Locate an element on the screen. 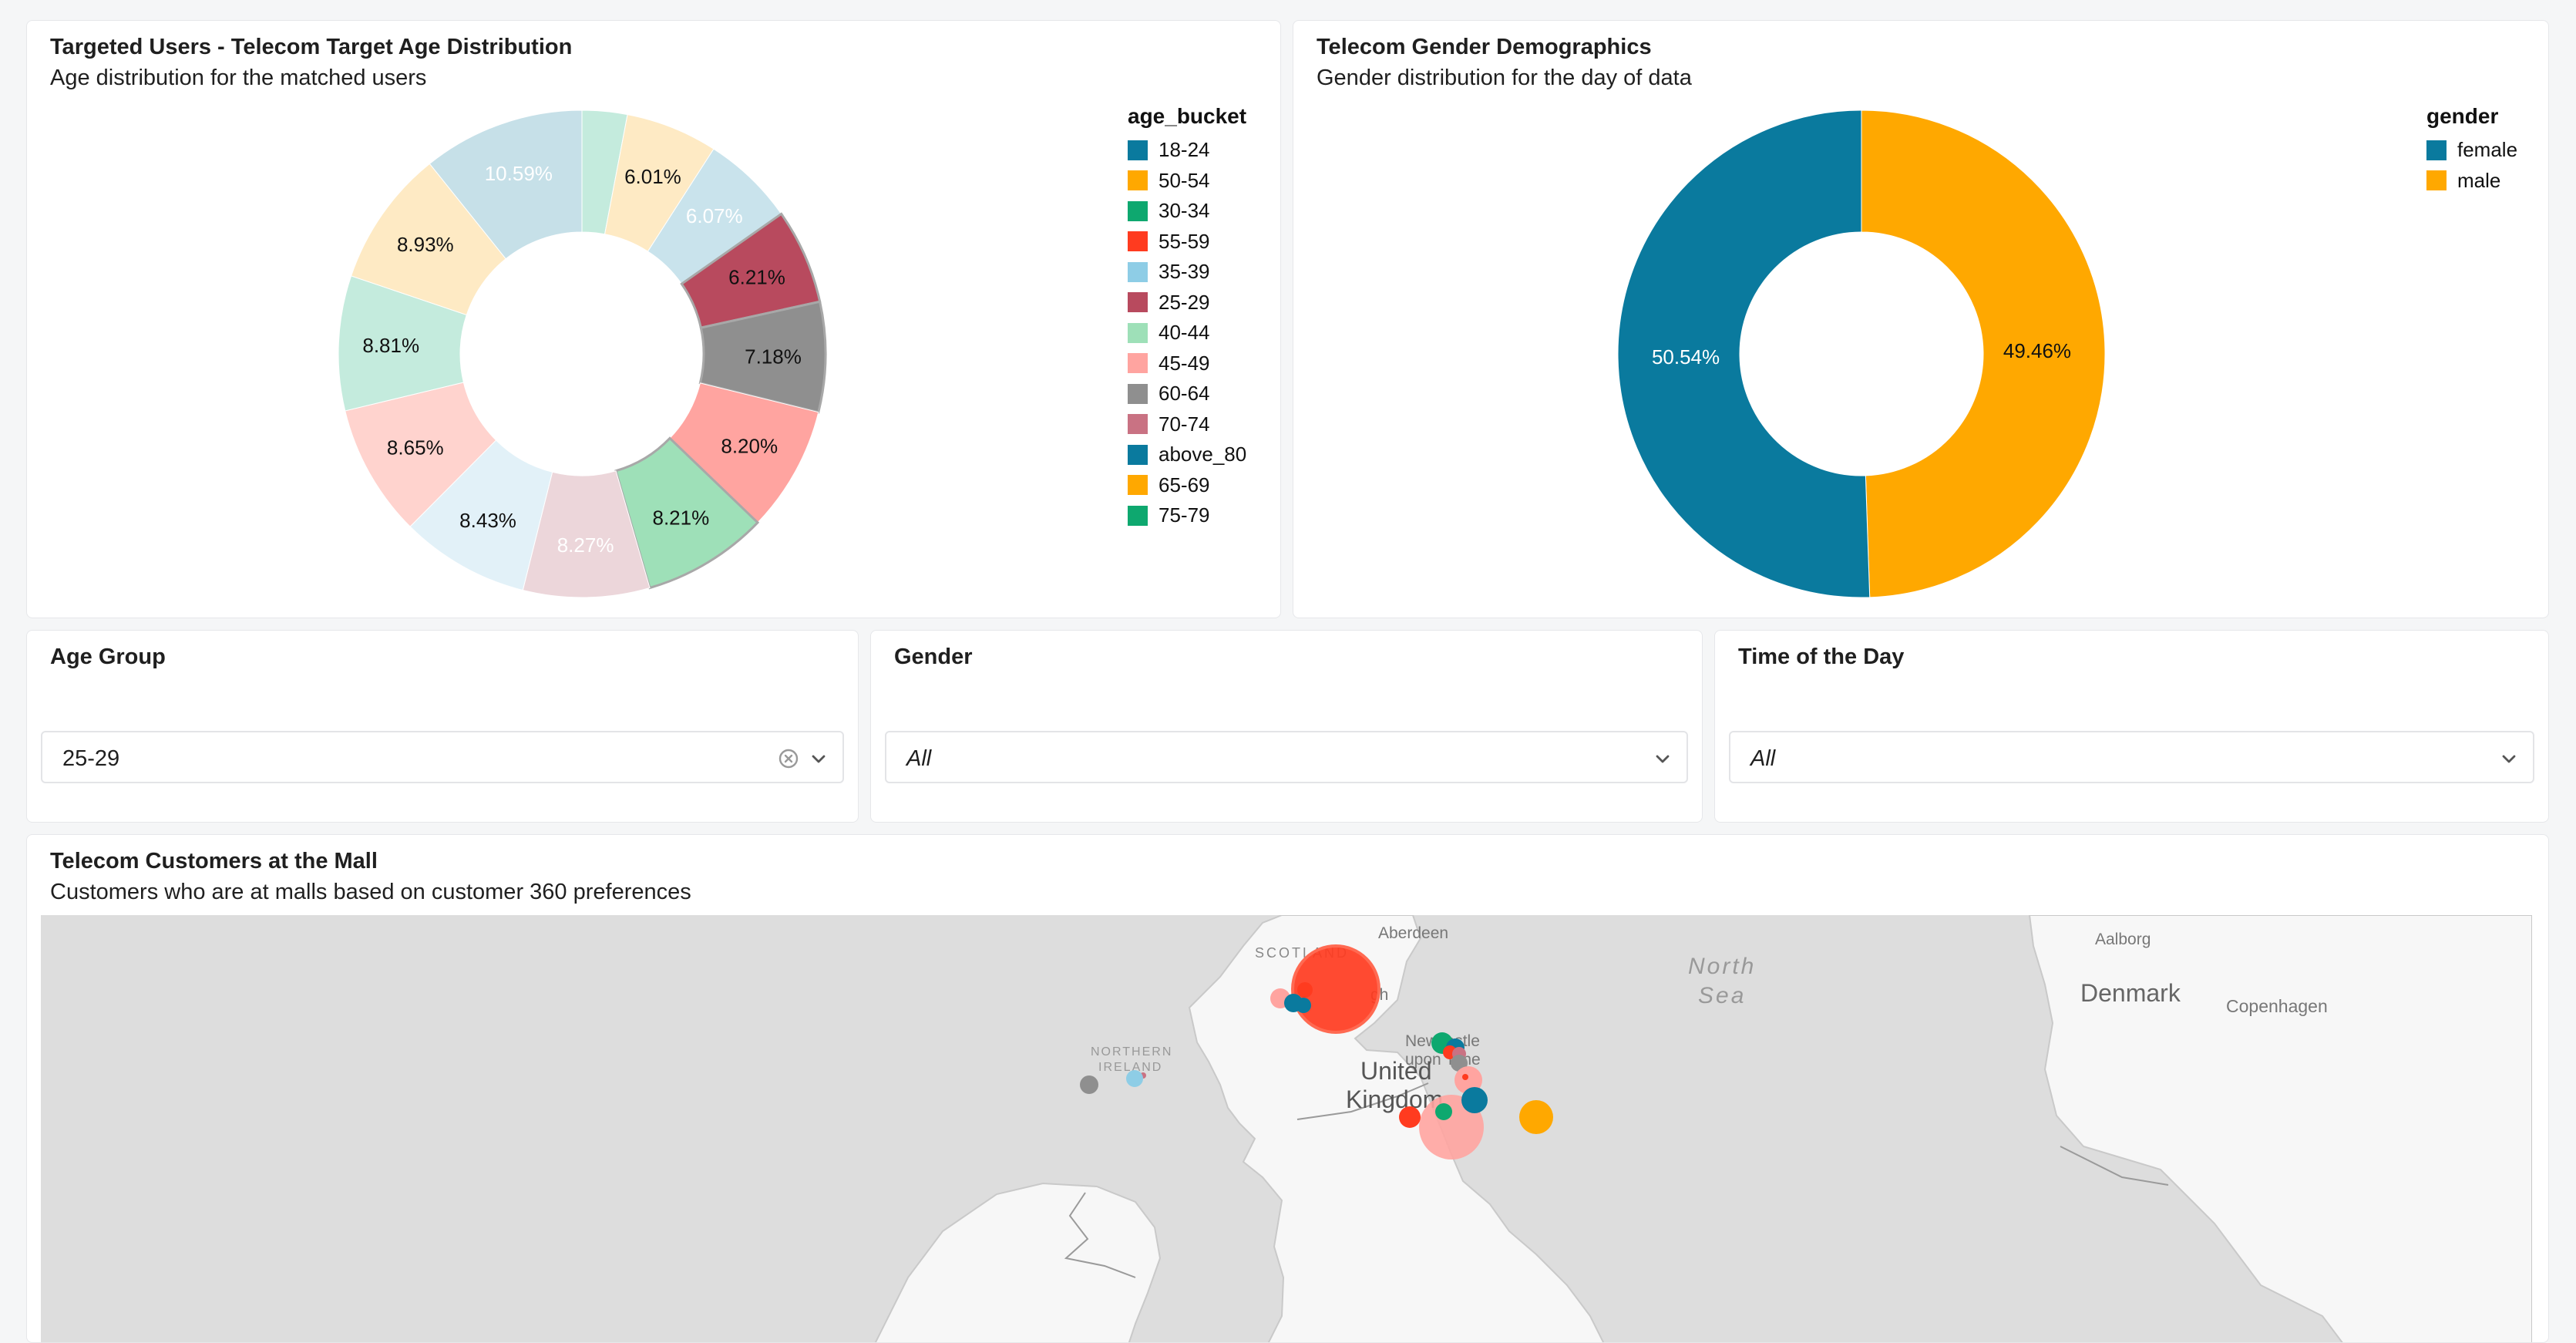  legend-label: 60-64 is located at coordinates (1184, 394).